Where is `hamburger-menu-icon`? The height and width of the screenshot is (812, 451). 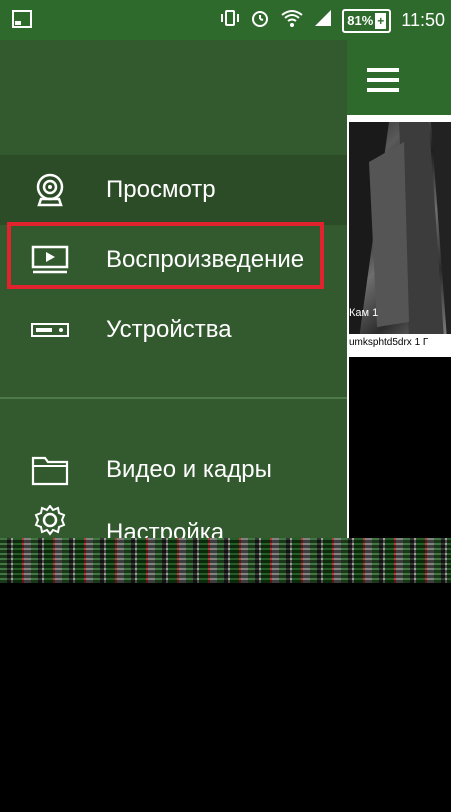 hamburger-menu-icon is located at coordinates (383, 80).